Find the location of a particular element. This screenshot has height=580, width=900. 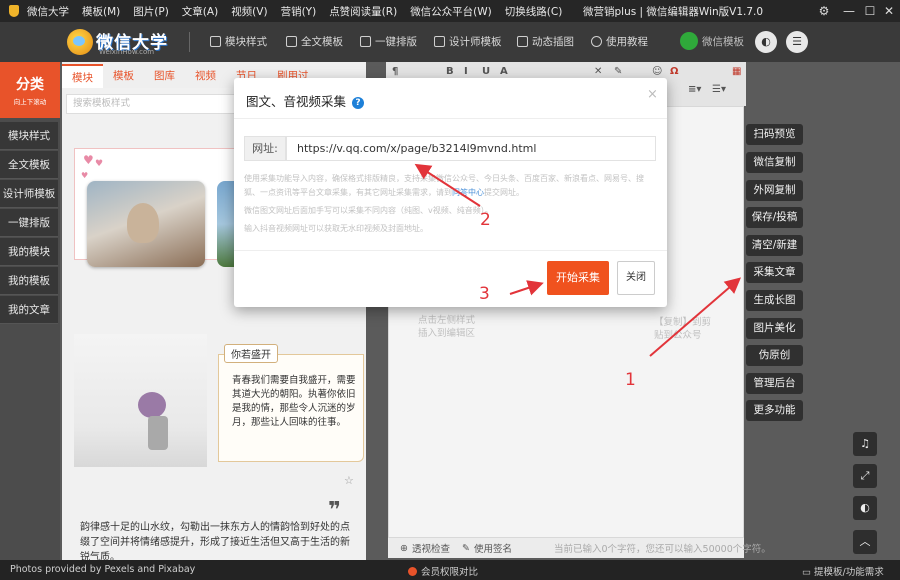

expand-icon: ⤢ is located at coordinates (865, 476).